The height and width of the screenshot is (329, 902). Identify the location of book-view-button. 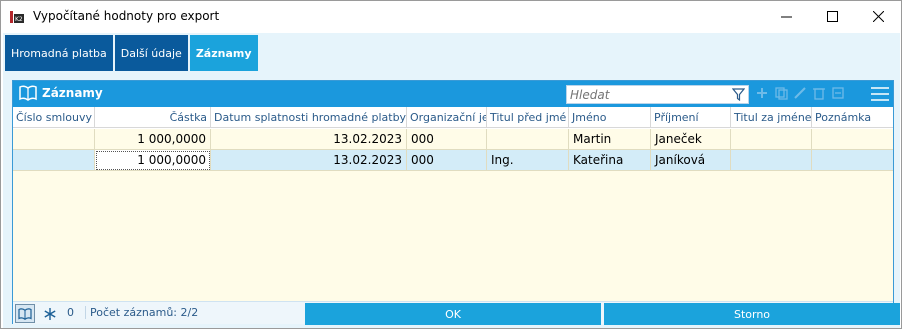
(25, 313).